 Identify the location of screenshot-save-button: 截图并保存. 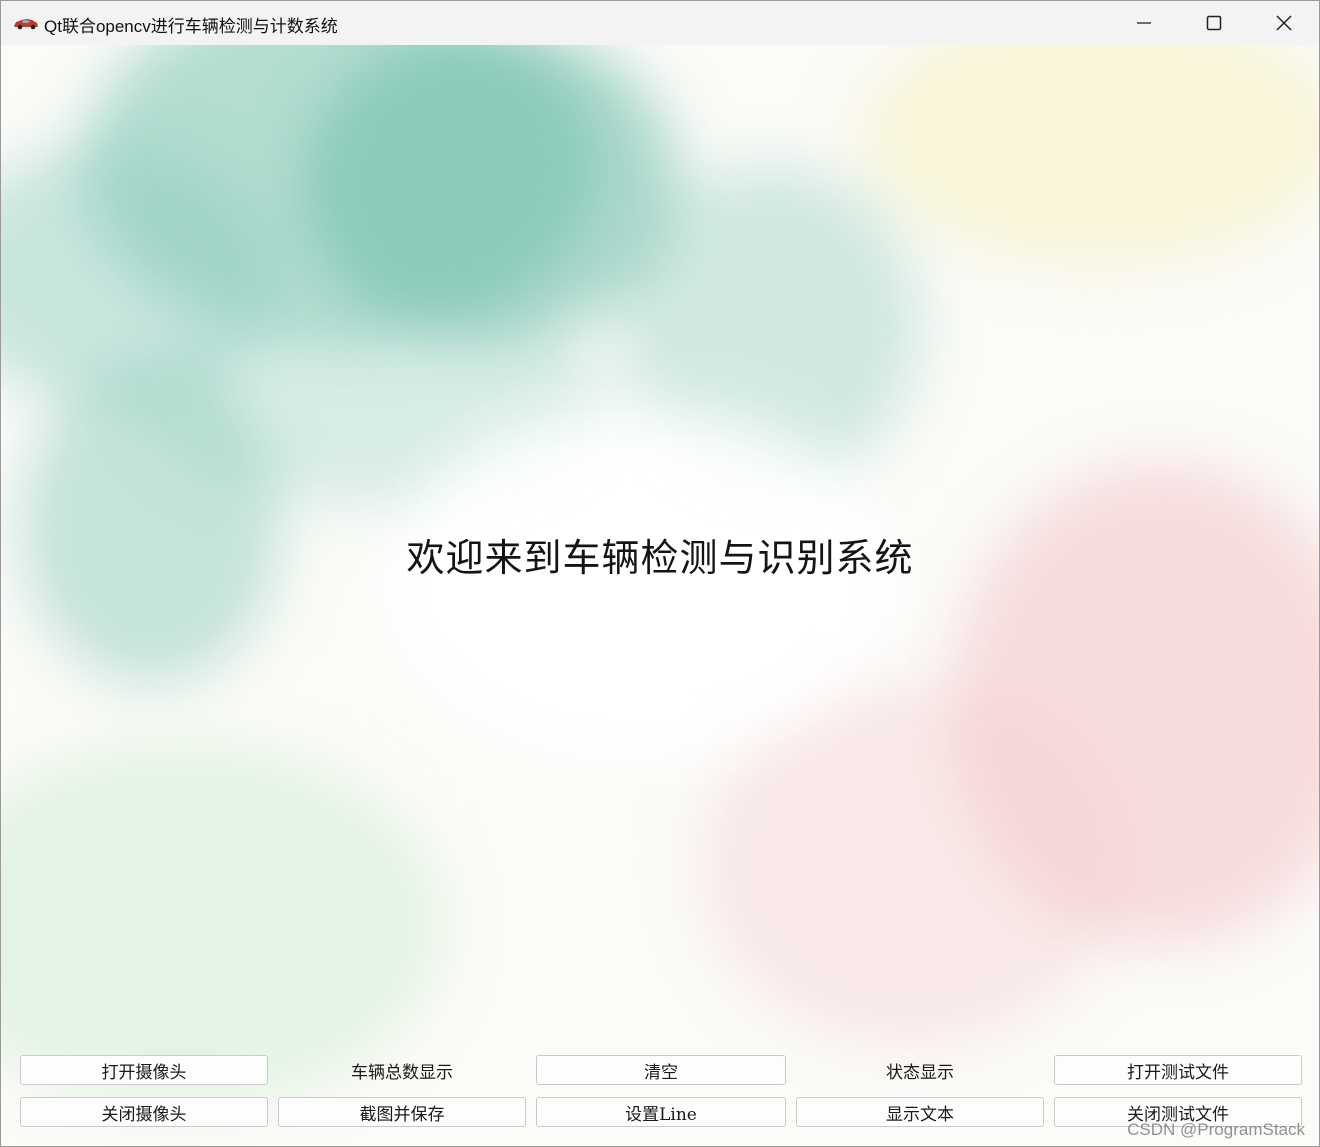
(402, 1112).